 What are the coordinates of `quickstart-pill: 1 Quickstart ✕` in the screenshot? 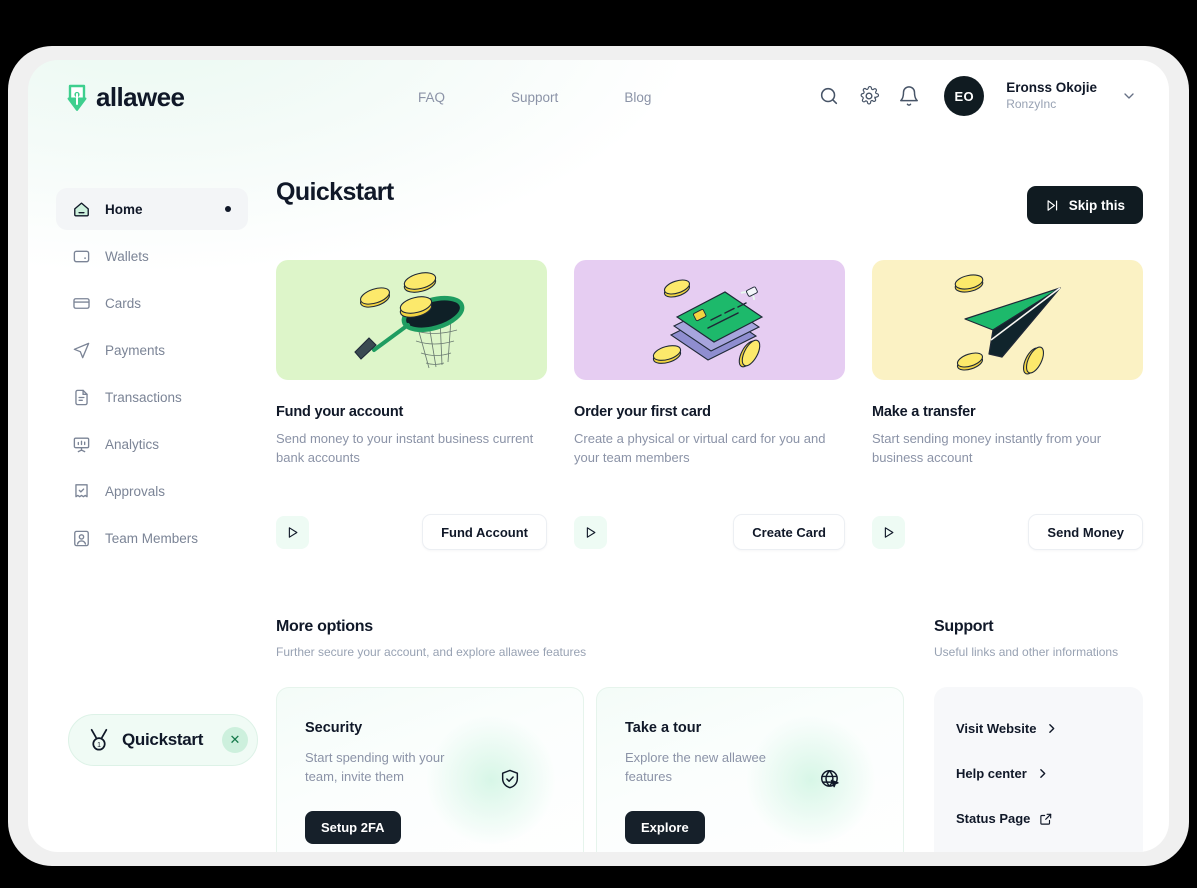 It's located at (163, 740).